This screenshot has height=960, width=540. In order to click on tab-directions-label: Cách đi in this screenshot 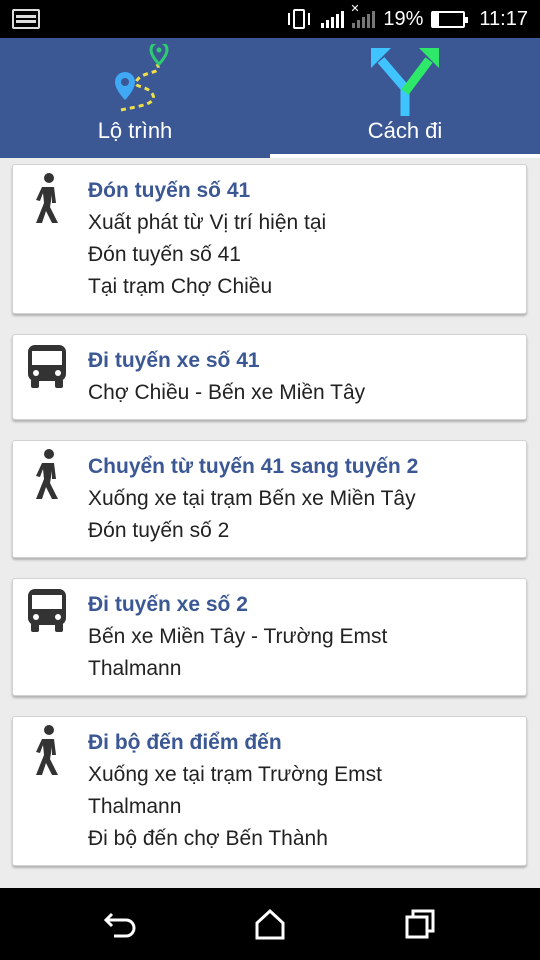, I will do `click(405, 130)`.